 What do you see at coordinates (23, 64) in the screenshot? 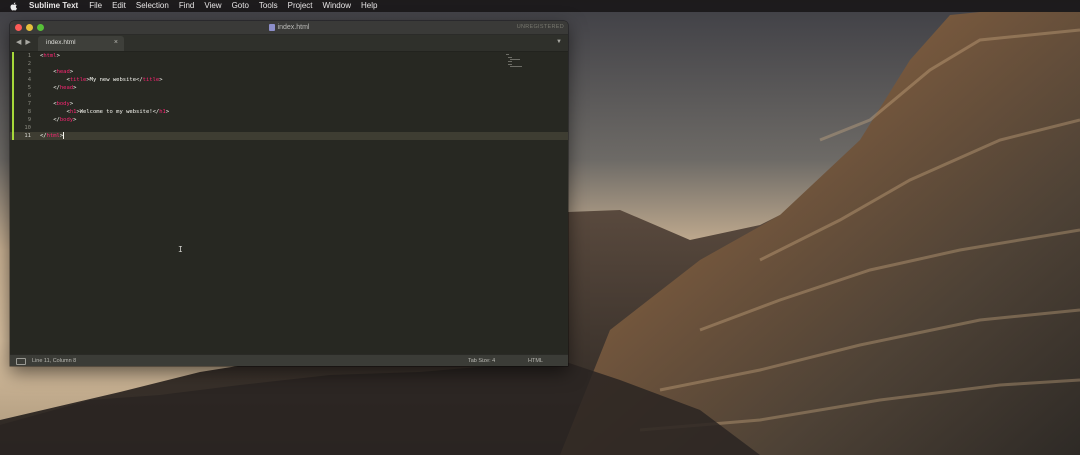
I see `line-number: 2` at bounding box center [23, 64].